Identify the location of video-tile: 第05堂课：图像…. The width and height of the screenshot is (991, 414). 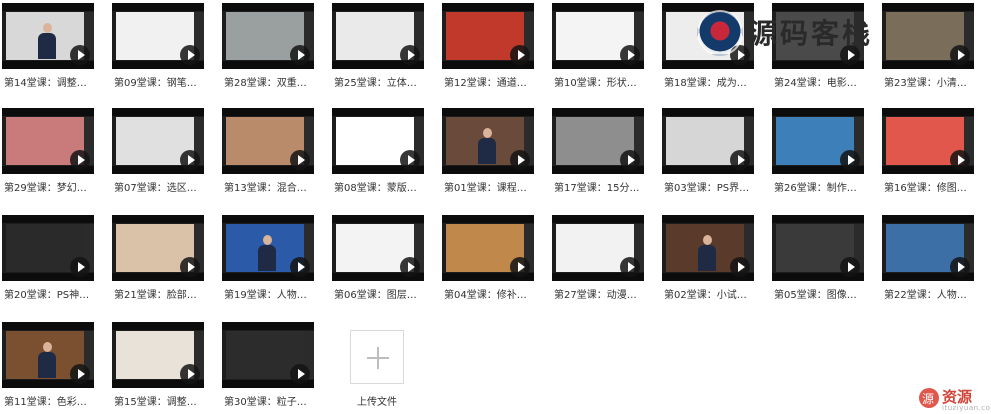
(818, 258).